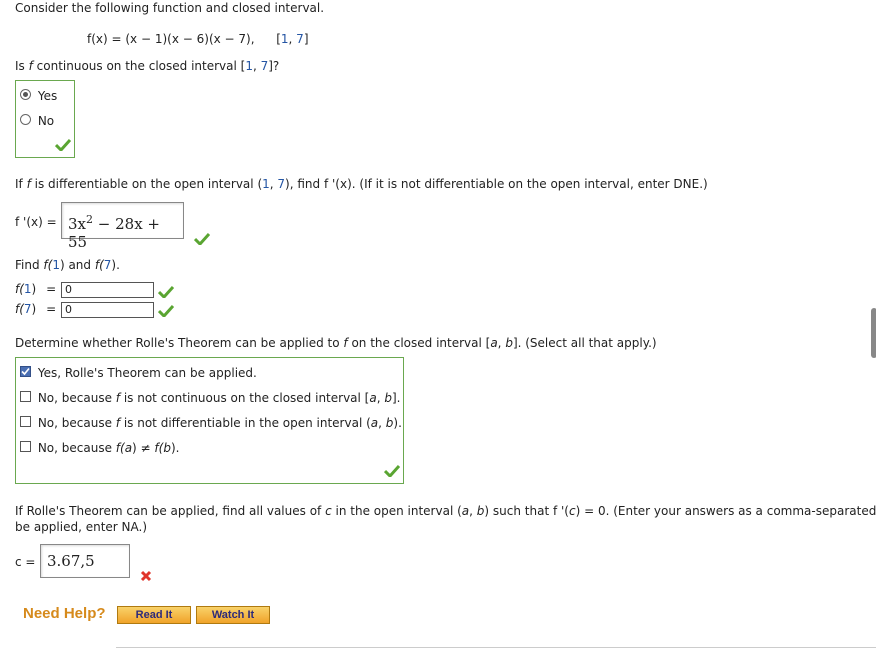 The height and width of the screenshot is (650, 876). I want to click on q4-opt2-a: a, so click(373, 398).